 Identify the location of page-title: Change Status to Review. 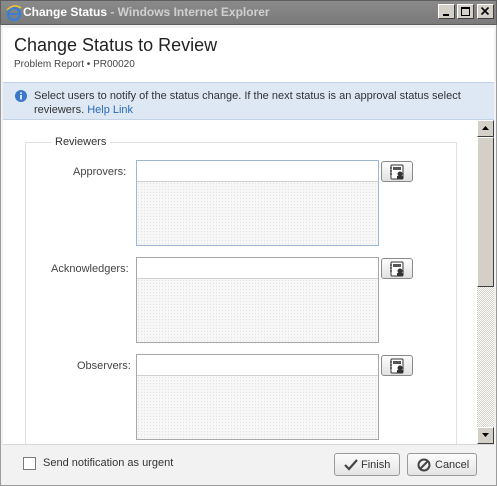
(116, 45).